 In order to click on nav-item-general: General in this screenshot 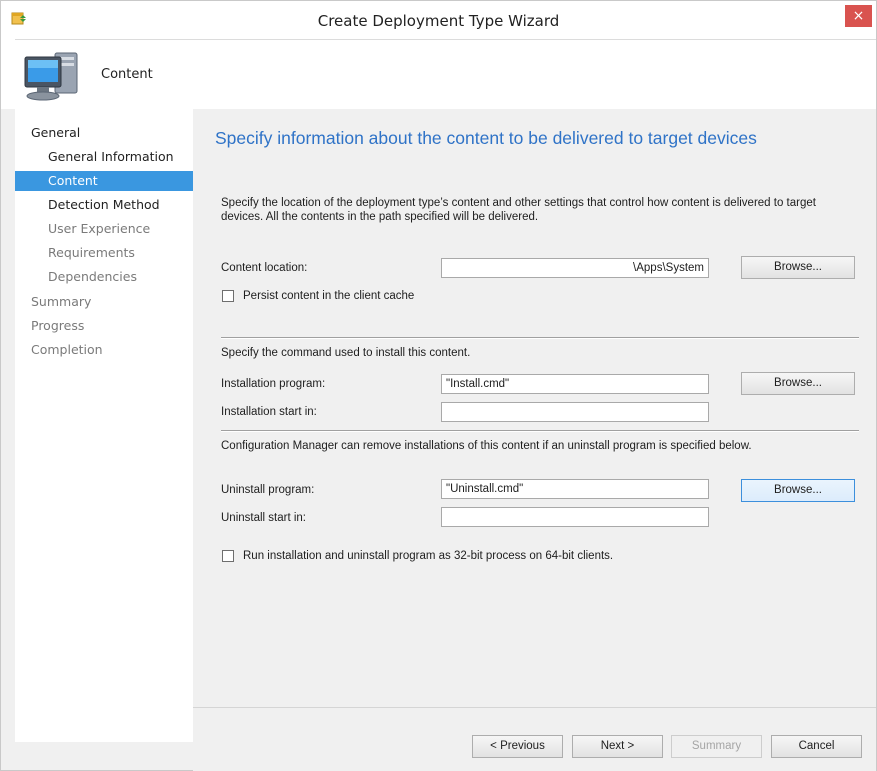, I will do `click(104, 133)`.